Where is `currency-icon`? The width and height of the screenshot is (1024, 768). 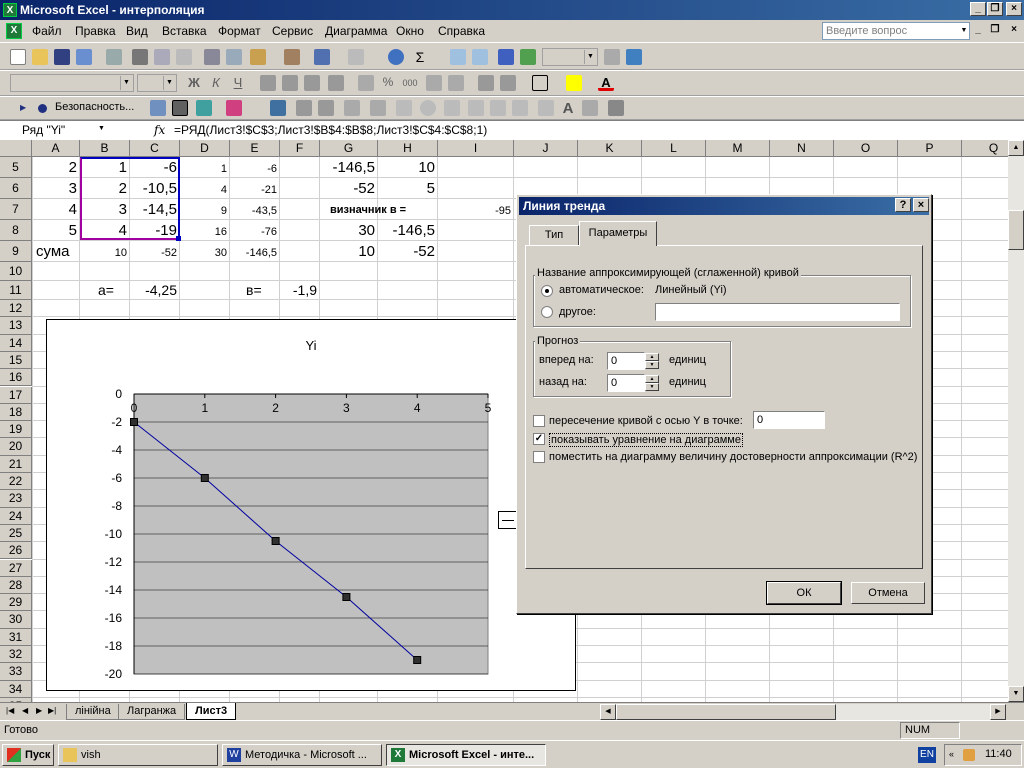
currency-icon is located at coordinates (366, 83).